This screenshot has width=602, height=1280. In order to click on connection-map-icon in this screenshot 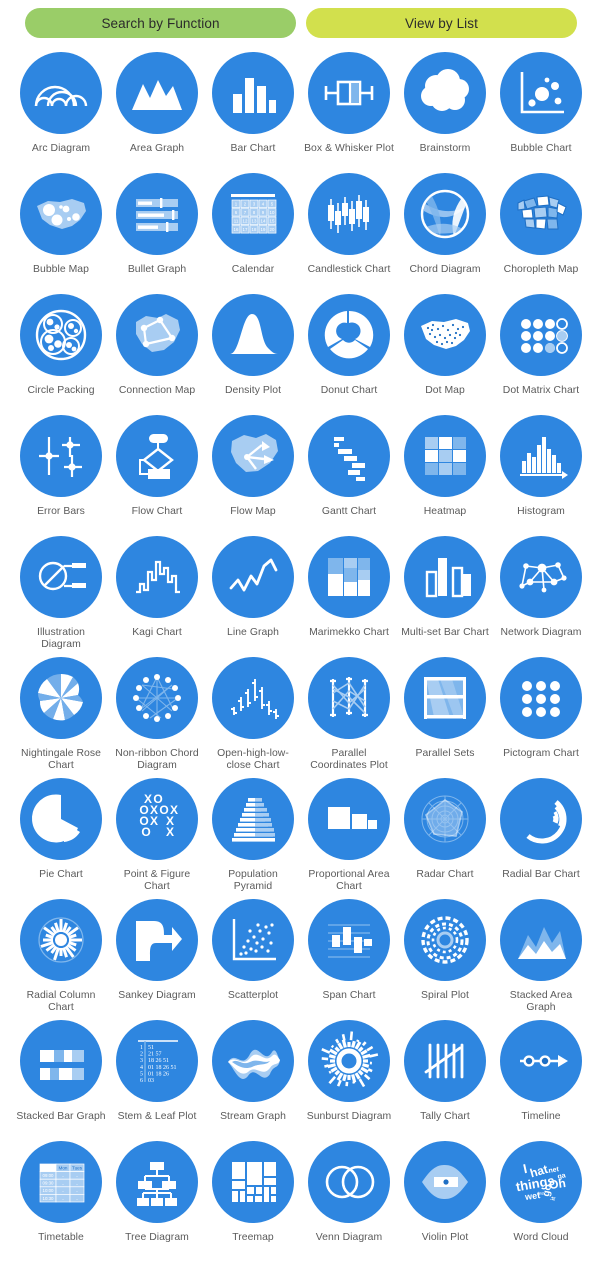, I will do `click(157, 335)`.